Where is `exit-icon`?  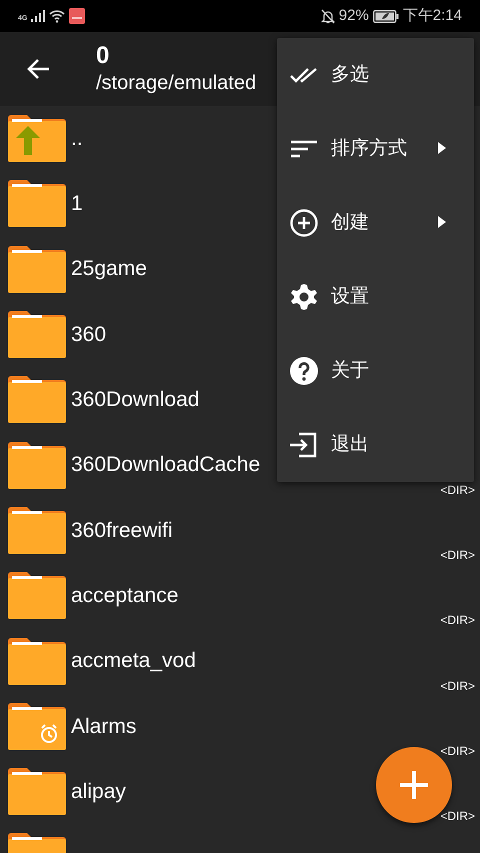
exit-icon is located at coordinates (304, 445).